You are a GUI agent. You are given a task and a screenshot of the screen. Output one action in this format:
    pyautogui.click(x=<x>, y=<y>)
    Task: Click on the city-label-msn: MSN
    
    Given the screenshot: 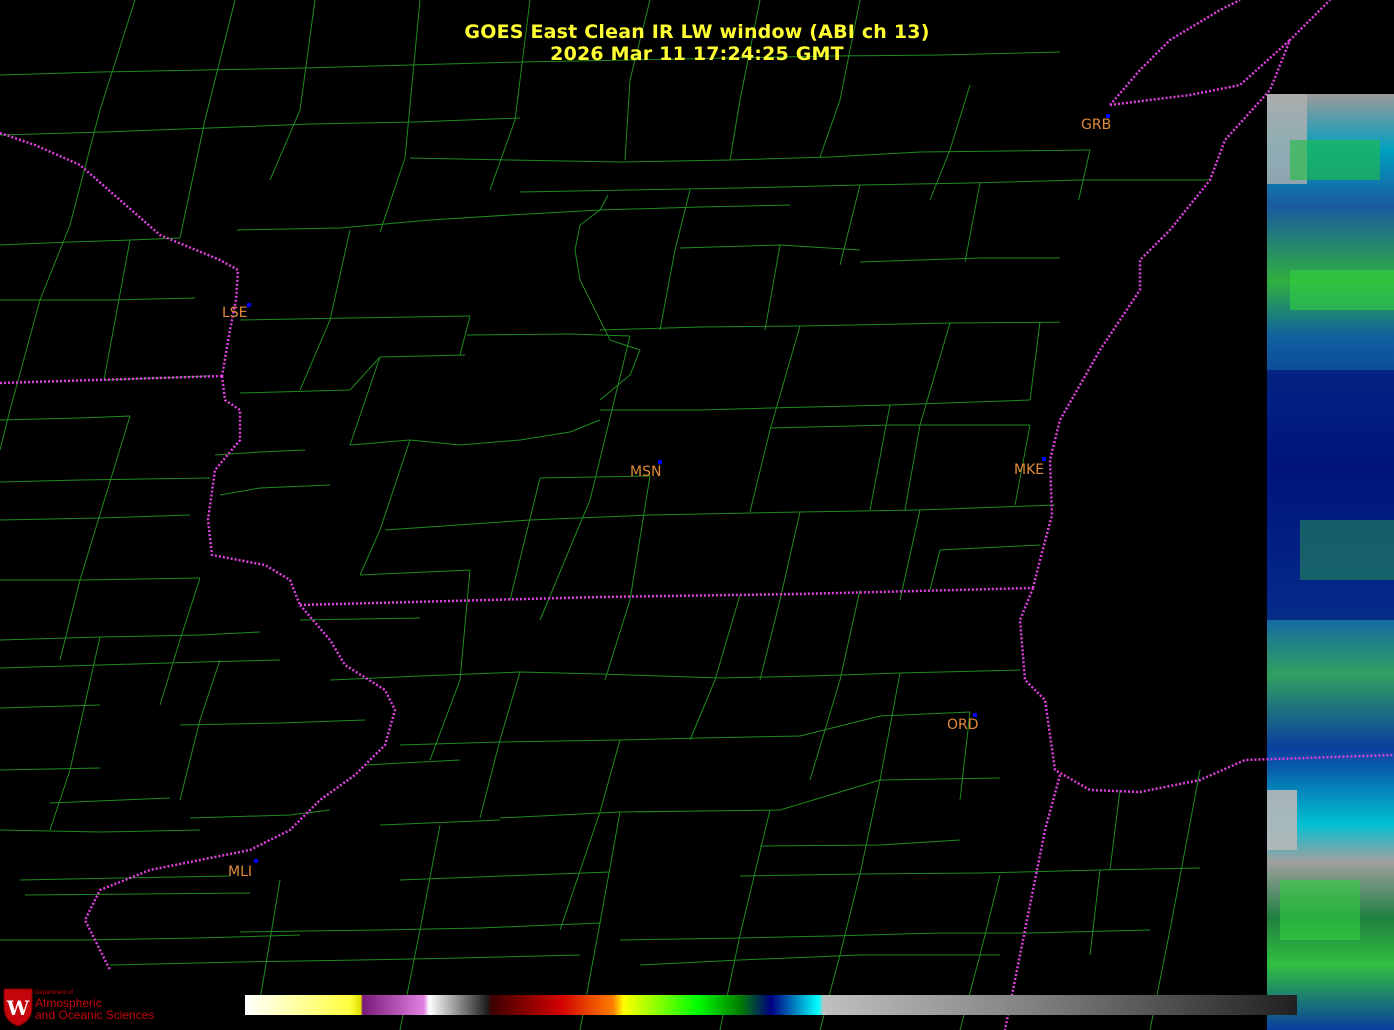 What is the action you would take?
    pyautogui.click(x=646, y=472)
    